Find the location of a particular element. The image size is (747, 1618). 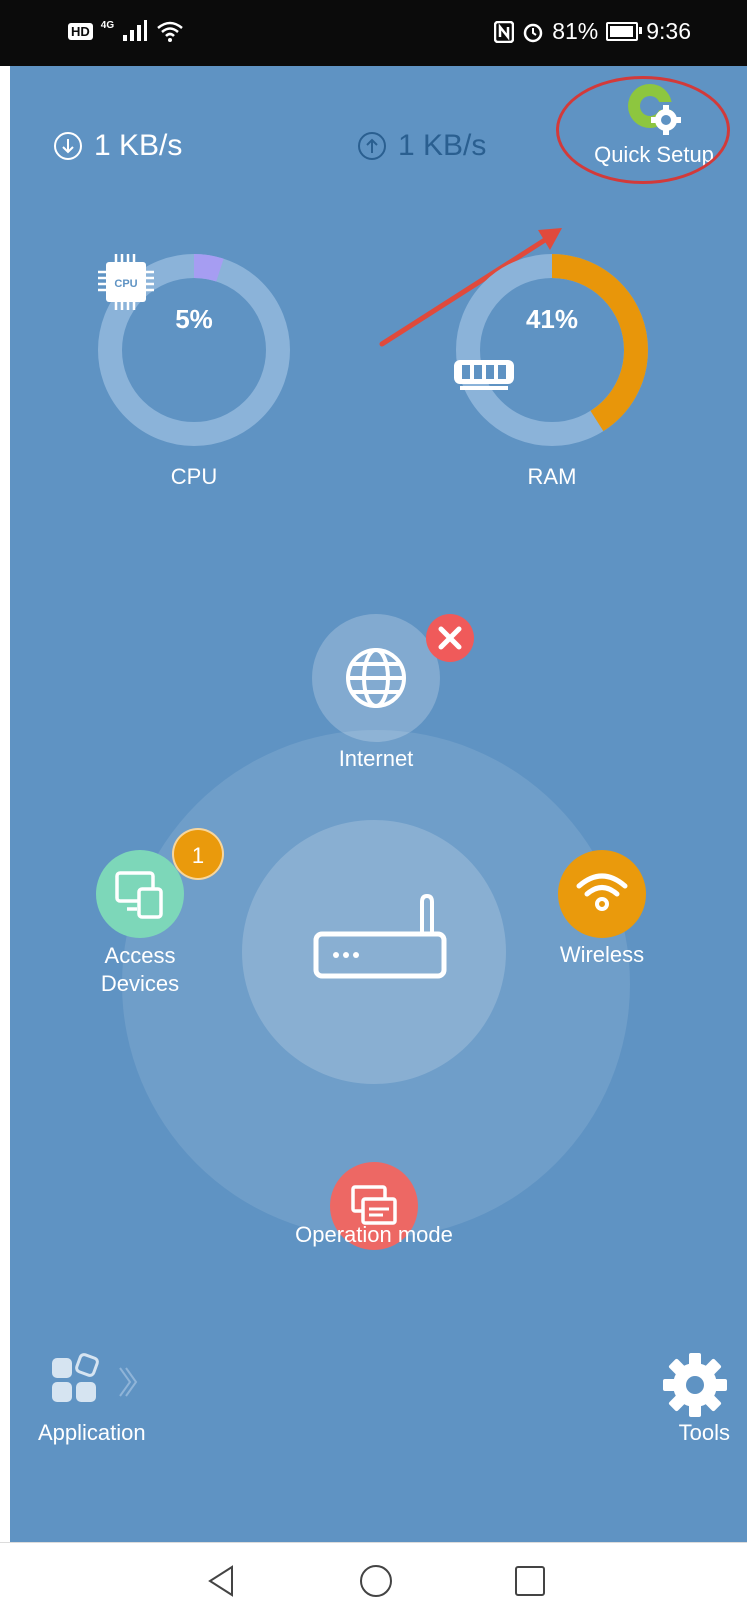

tools-label: Tools is located at coordinates (704, 1432).